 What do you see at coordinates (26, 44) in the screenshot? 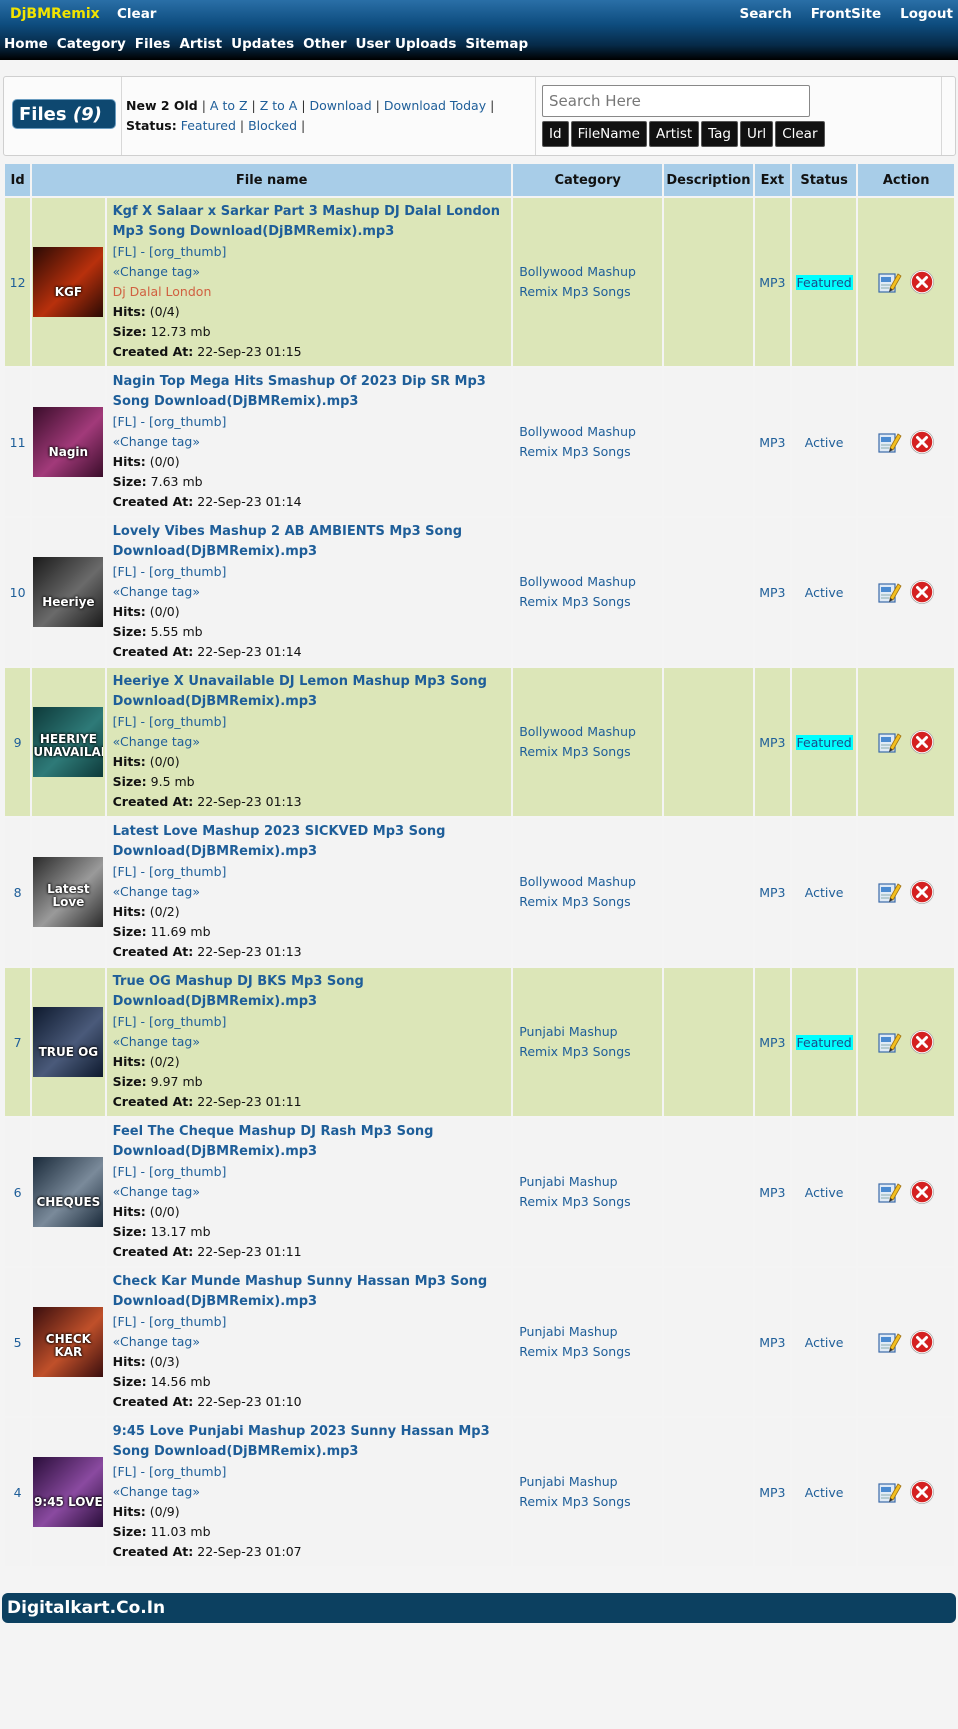
I see `nav-home: Home` at bounding box center [26, 44].